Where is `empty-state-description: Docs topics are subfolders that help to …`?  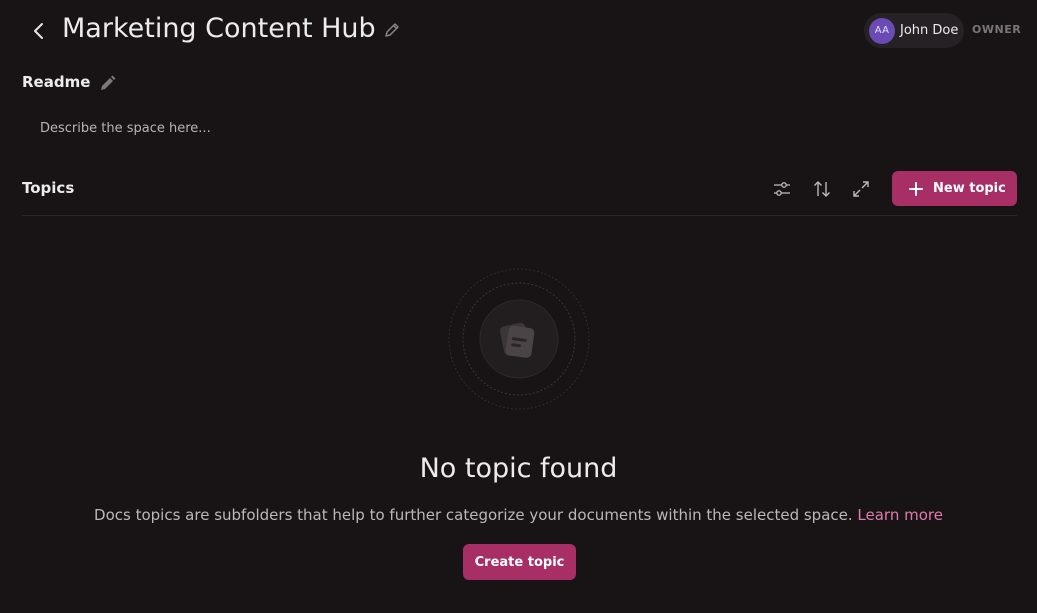 empty-state-description: Docs topics are subfolders that help to … is located at coordinates (518, 515).